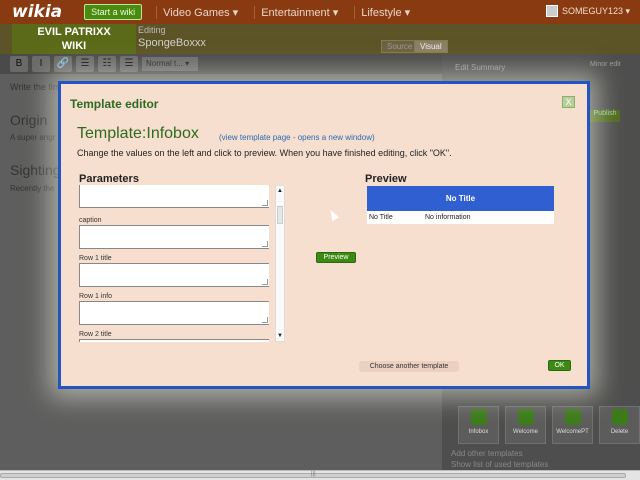  Describe the element at coordinates (320, 475) in the screenshot. I see `horizontal-scrollbar: |||` at that location.